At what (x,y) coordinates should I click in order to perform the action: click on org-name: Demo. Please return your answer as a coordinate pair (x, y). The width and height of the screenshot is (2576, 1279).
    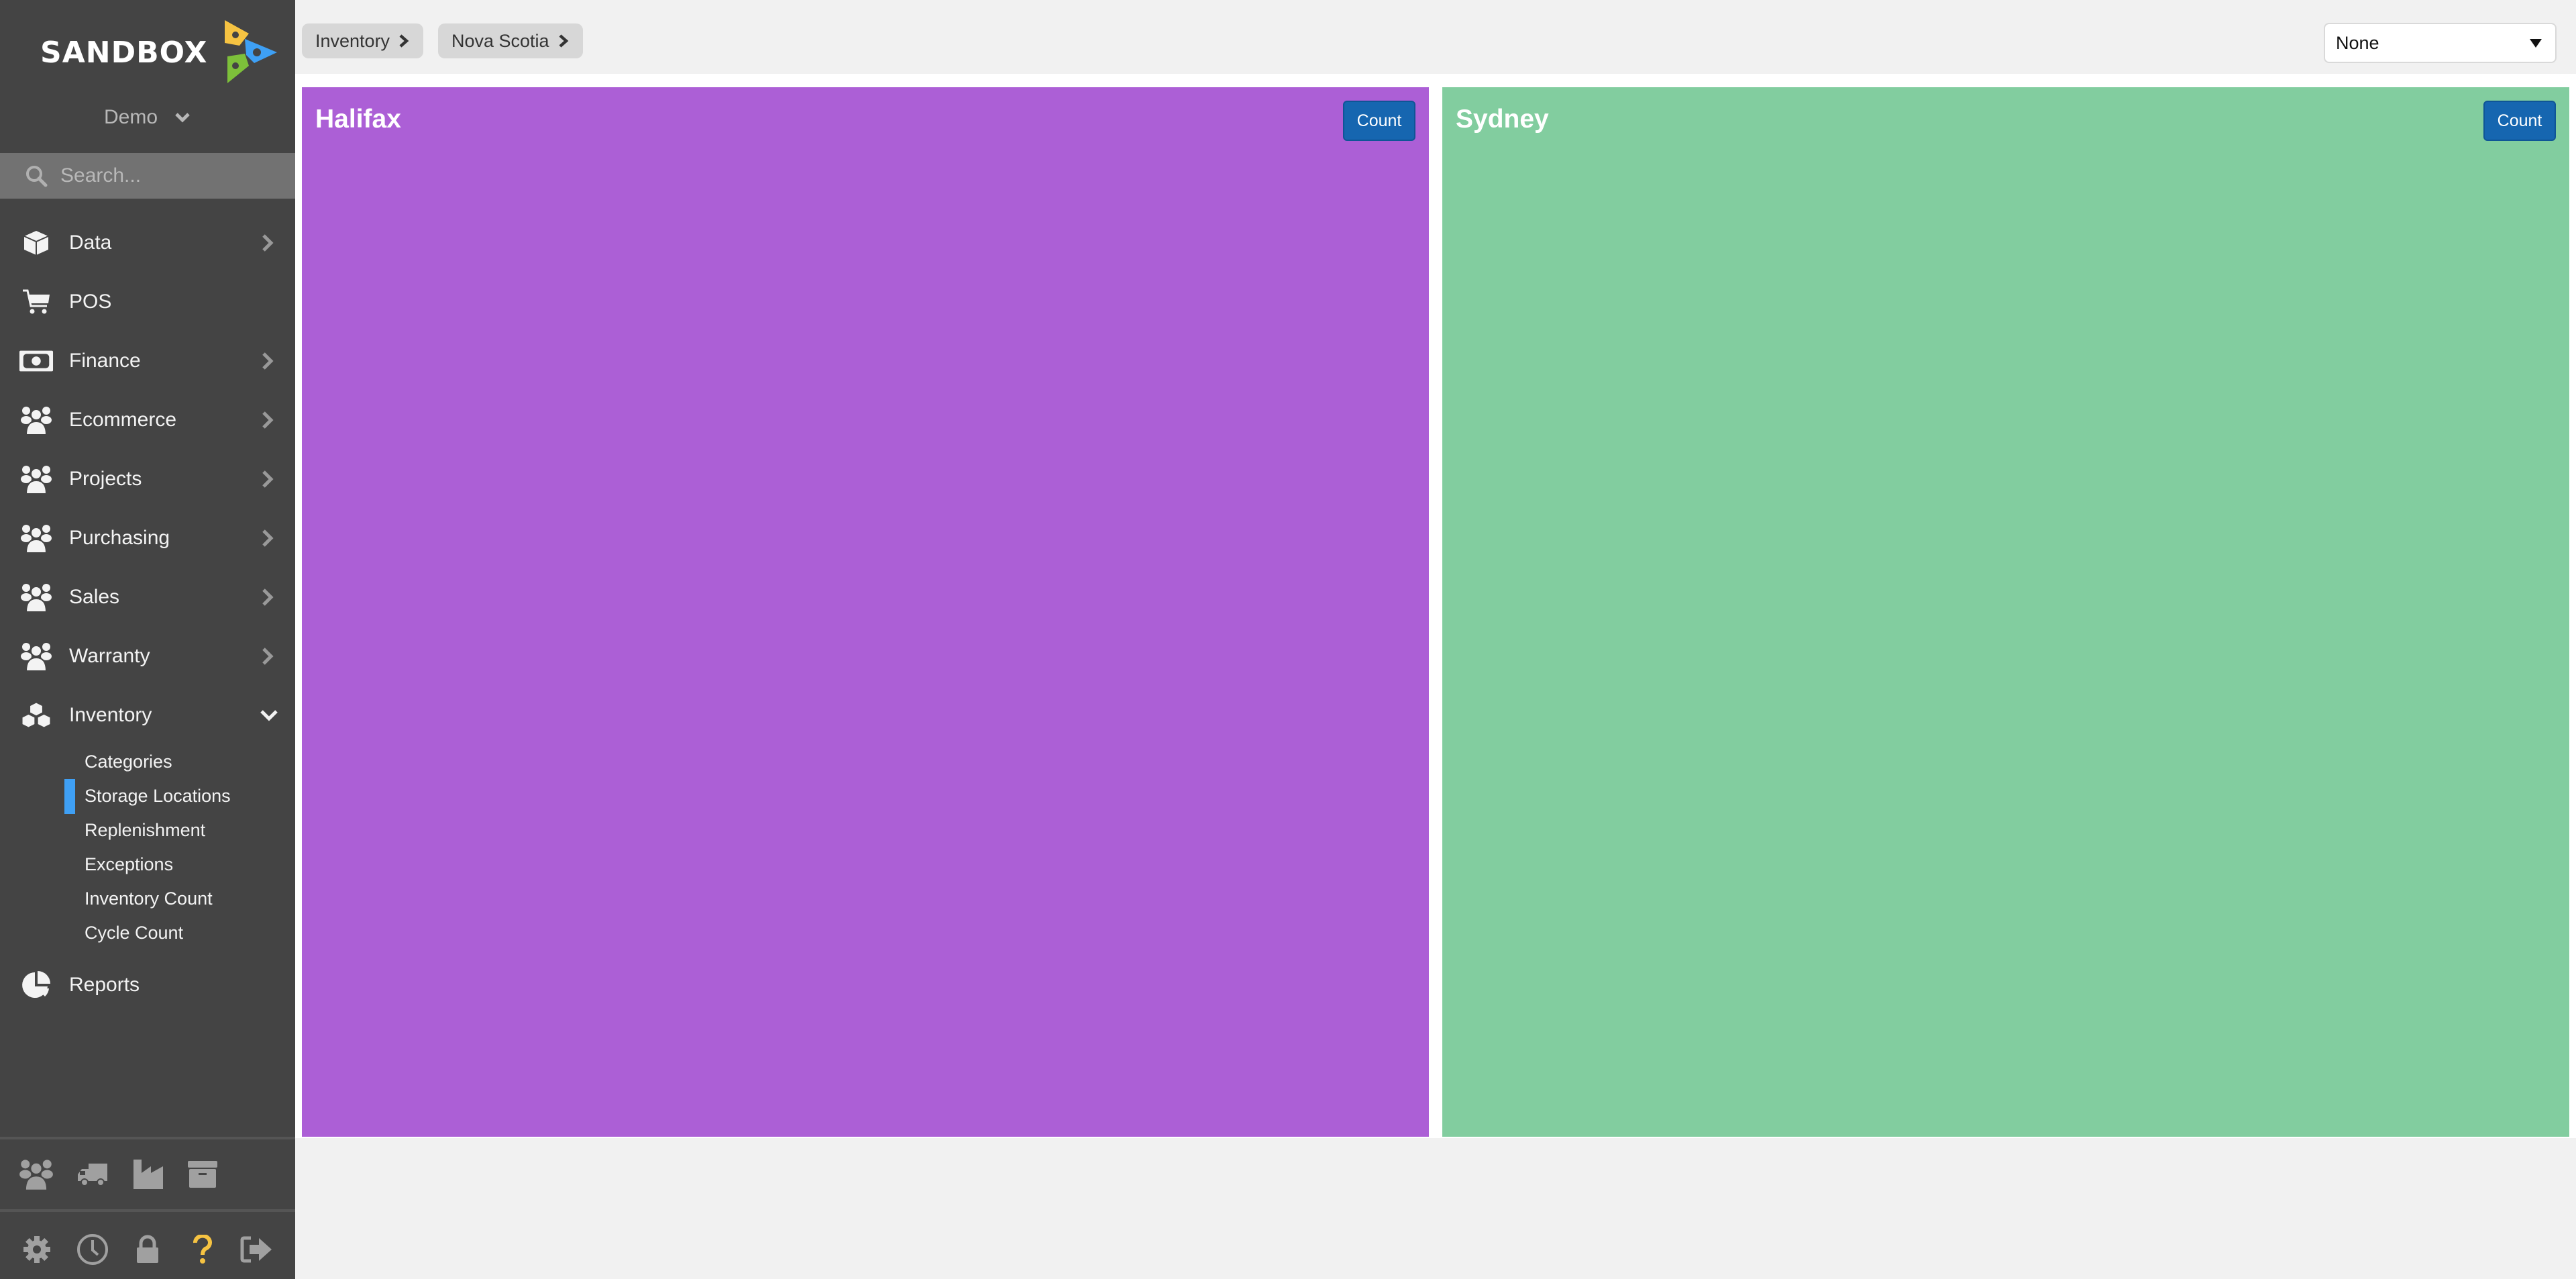
    Looking at the image, I should click on (130, 117).